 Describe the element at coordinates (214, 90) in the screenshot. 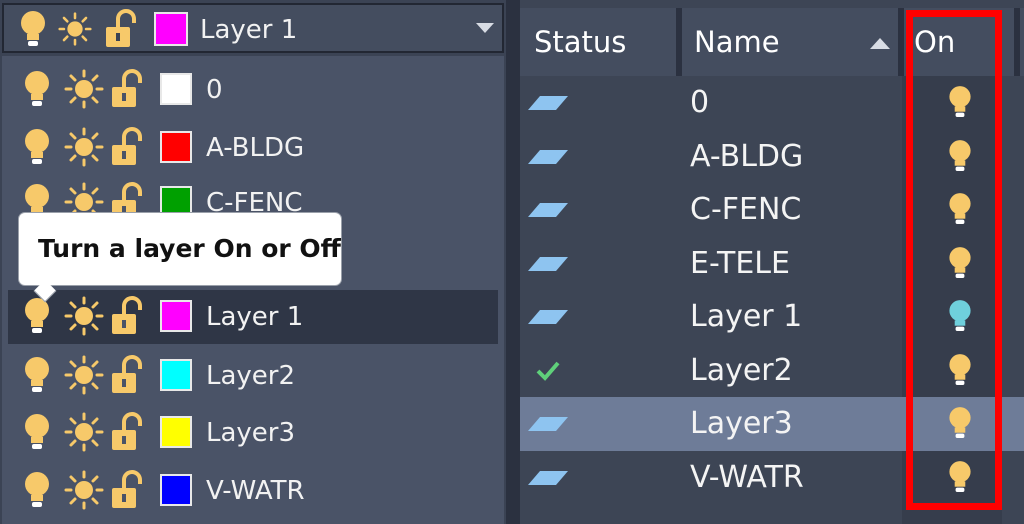

I see `layer-list-item-name: 0` at that location.